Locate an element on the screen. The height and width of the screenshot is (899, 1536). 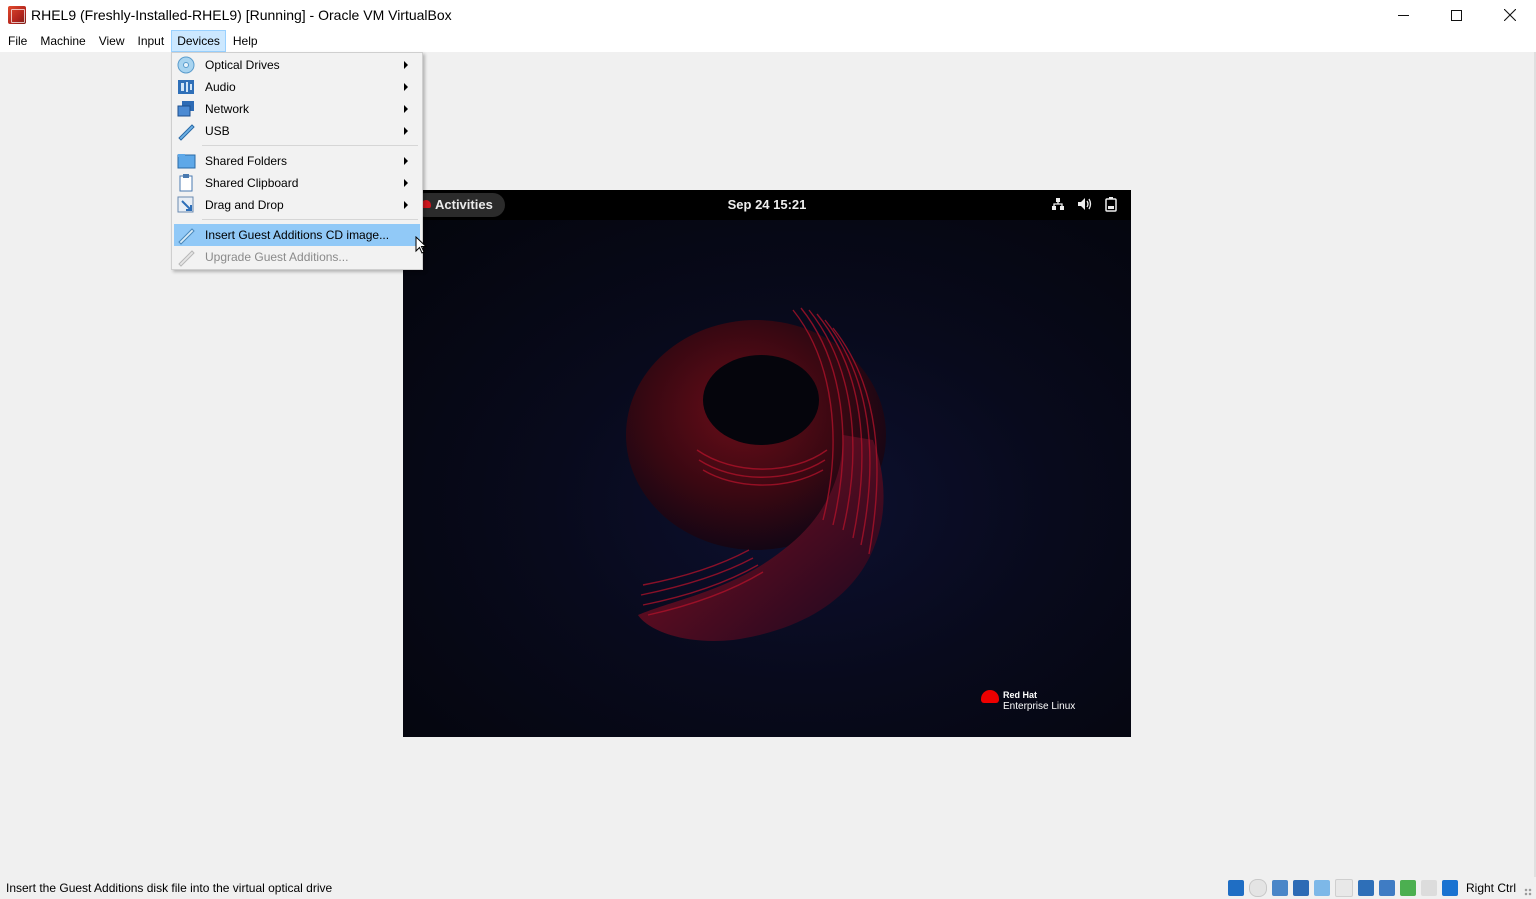
network-icon is located at coordinates (186, 109).